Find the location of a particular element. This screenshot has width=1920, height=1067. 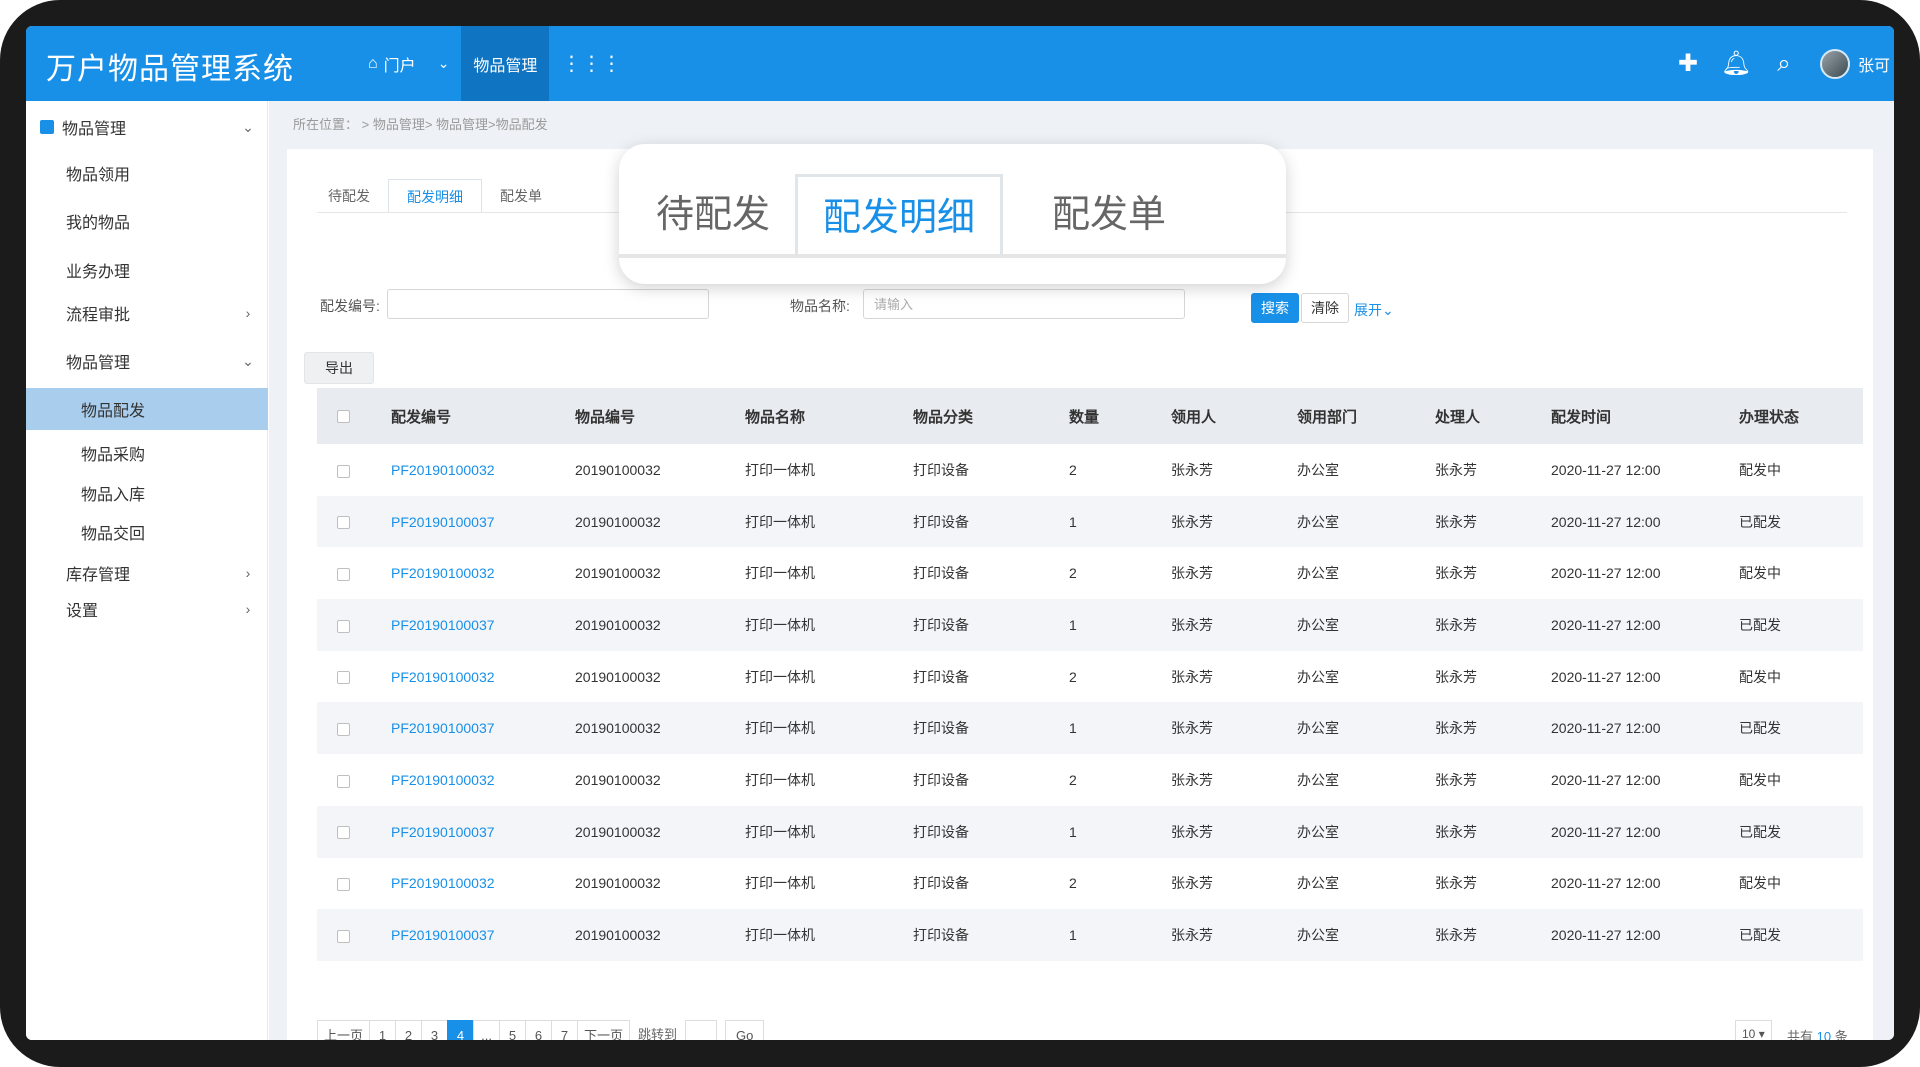

total-number: 10 is located at coordinates (1824, 1034).